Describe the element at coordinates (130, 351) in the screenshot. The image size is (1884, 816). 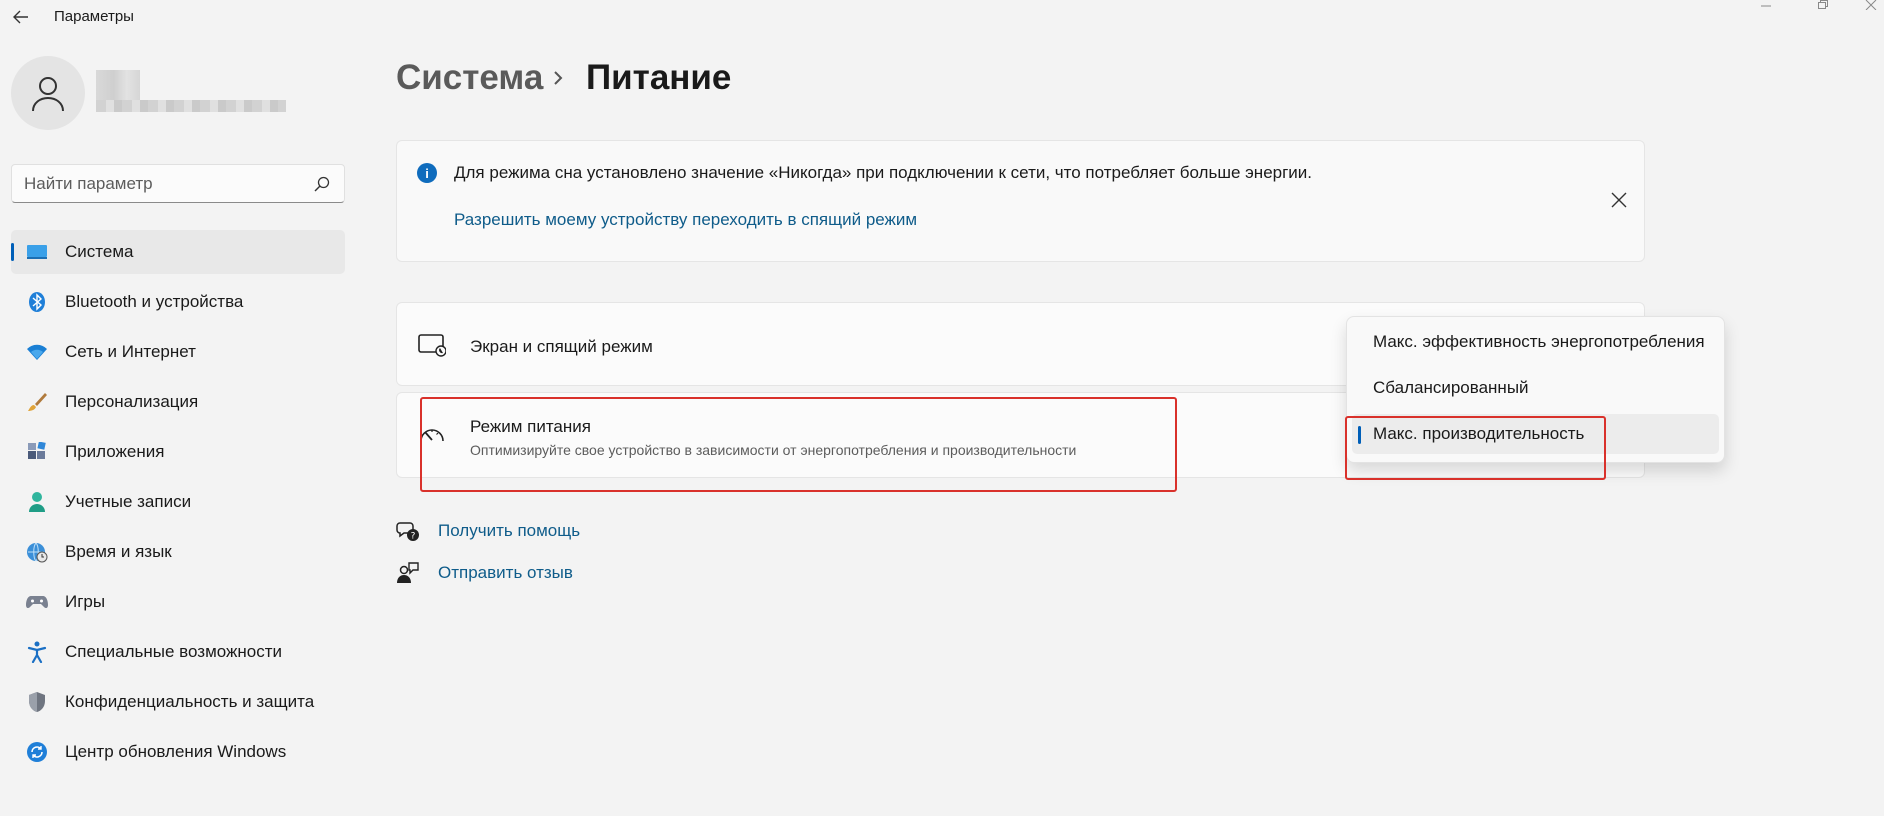
I see `sidebar-item-label: Сеть и Интернет` at that location.